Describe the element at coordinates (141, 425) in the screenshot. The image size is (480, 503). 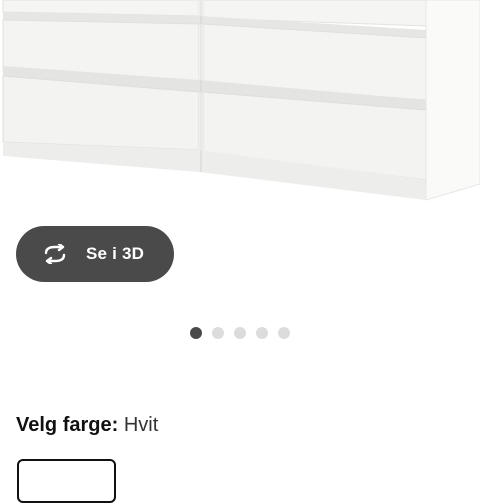
I see `selected-color-value: Hvit` at that location.